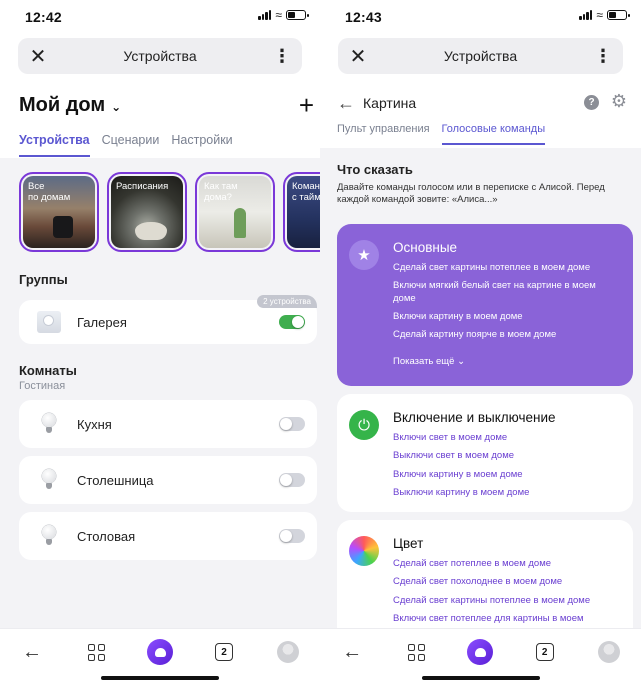 Image resolution: width=641 pixels, height=686 pixels. What do you see at coordinates (43, 279) in the screenshot?
I see `groups-title: Группы` at bounding box center [43, 279].